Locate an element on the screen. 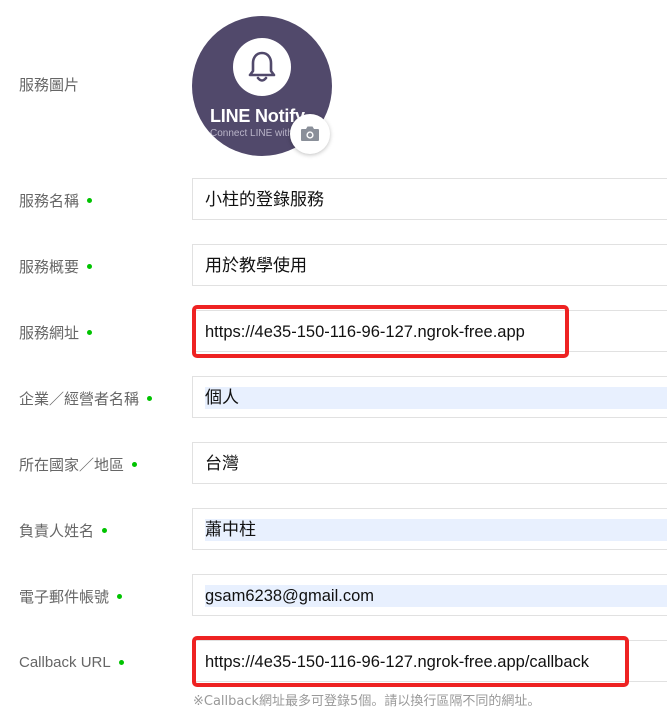 This screenshot has height=727, width=667. service-name-label: 服務名稱 is located at coordinates (56, 201).